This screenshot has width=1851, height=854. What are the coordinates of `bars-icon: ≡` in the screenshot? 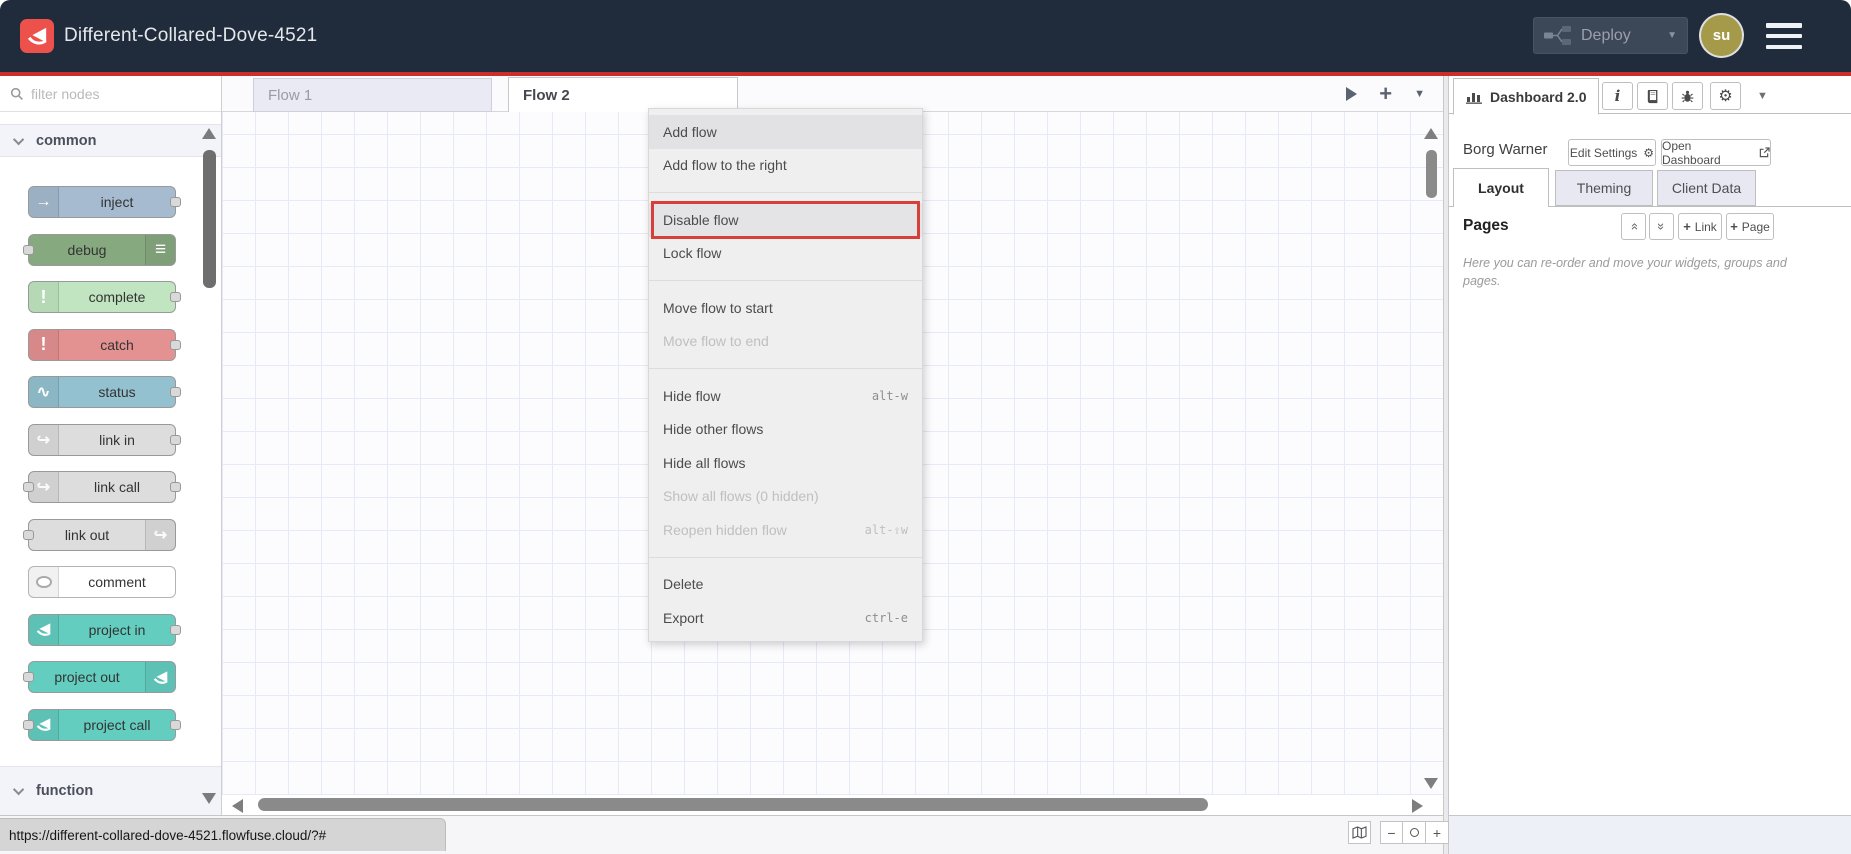 It's located at (160, 249).